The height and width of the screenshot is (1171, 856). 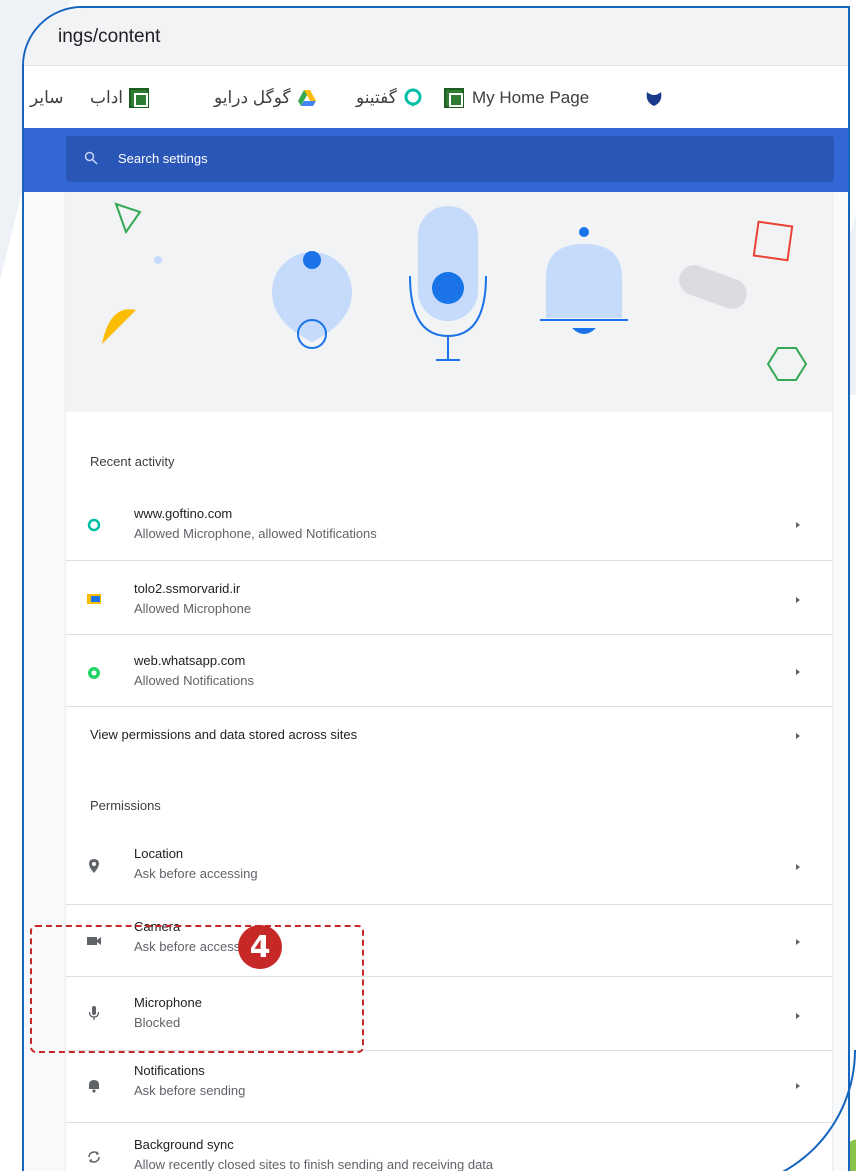 What do you see at coordinates (169, 1070) in the screenshot?
I see `permission-name: Notifications` at bounding box center [169, 1070].